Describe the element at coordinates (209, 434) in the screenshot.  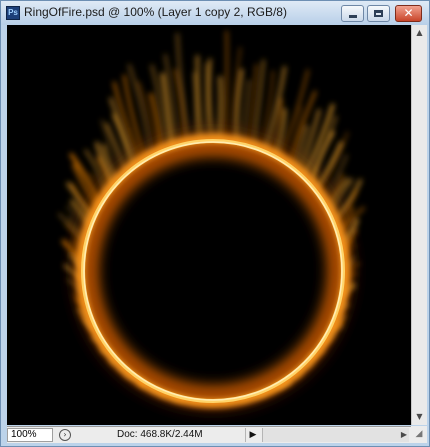
I see `status-bar: 100% › Doc: 468.8K/2.44M ▶ ▶` at that location.